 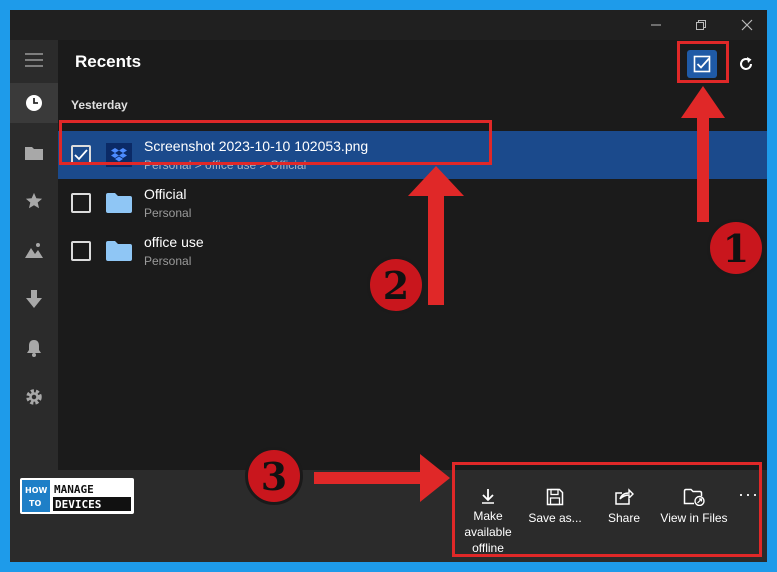 I want to click on annotation-badge-3: 3, so click(x=274, y=476).